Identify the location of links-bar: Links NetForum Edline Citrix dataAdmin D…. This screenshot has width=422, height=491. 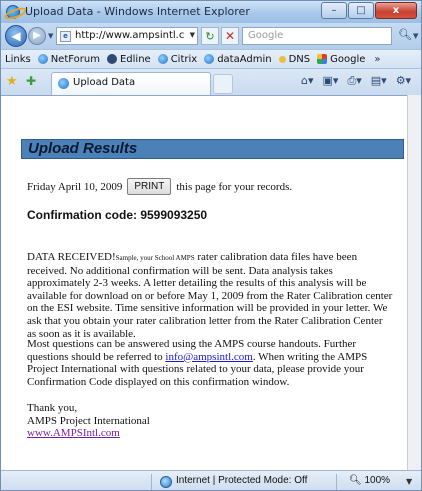
(211, 59).